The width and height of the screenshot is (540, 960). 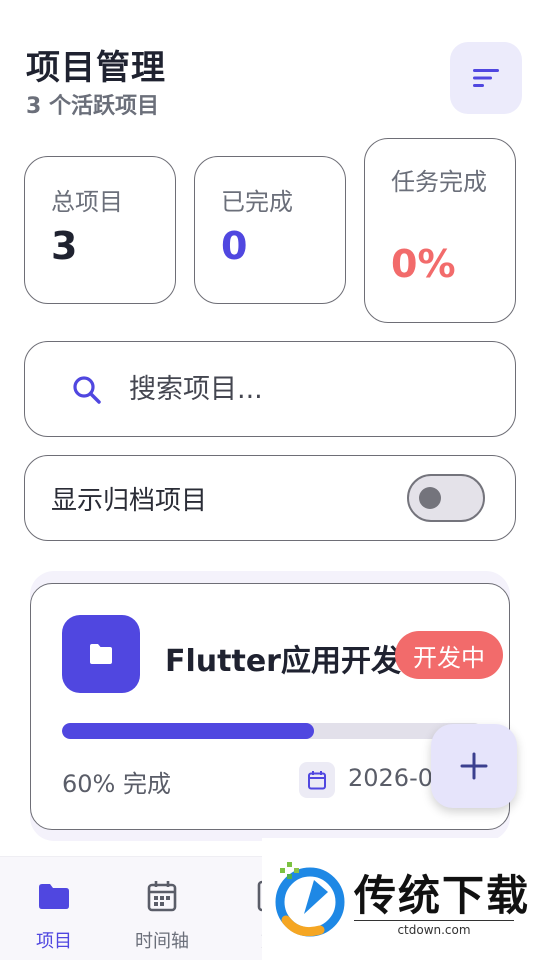 I want to click on watermark-text: 传统下载, so click(x=442, y=895).